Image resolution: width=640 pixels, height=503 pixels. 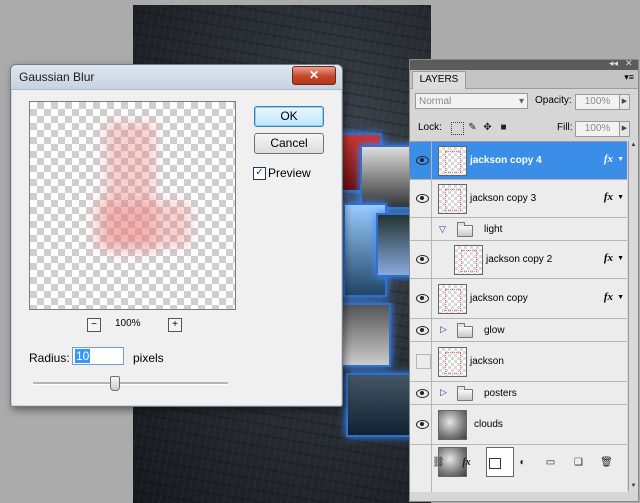 What do you see at coordinates (613, 63) in the screenshot?
I see `collapse-icon: ◂◂` at bounding box center [613, 63].